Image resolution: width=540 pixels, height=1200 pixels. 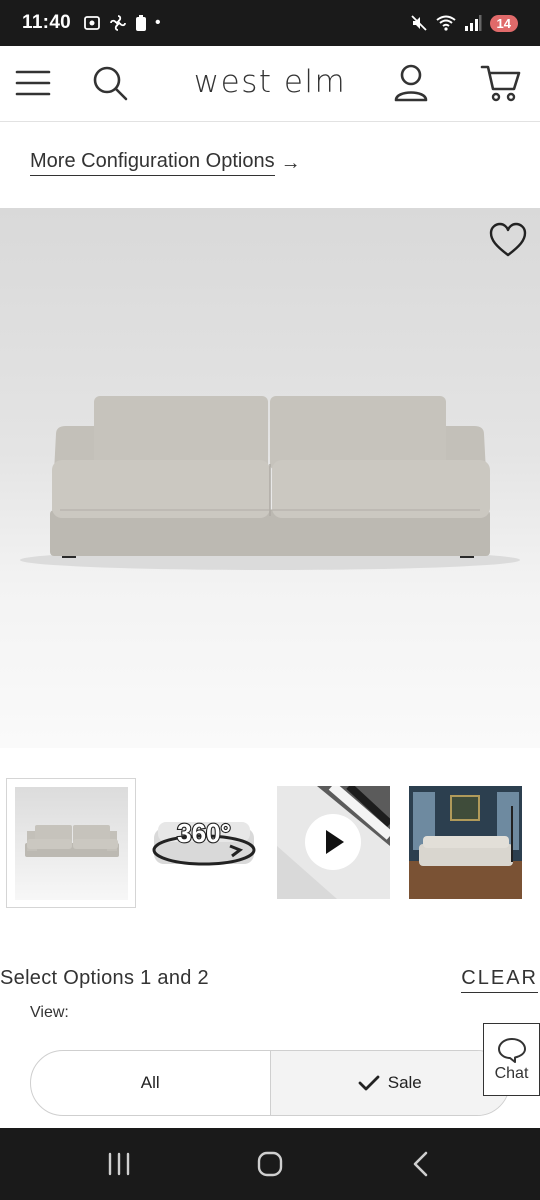 What do you see at coordinates (511, 1073) in the screenshot?
I see `chat-label: Chat` at bounding box center [511, 1073].